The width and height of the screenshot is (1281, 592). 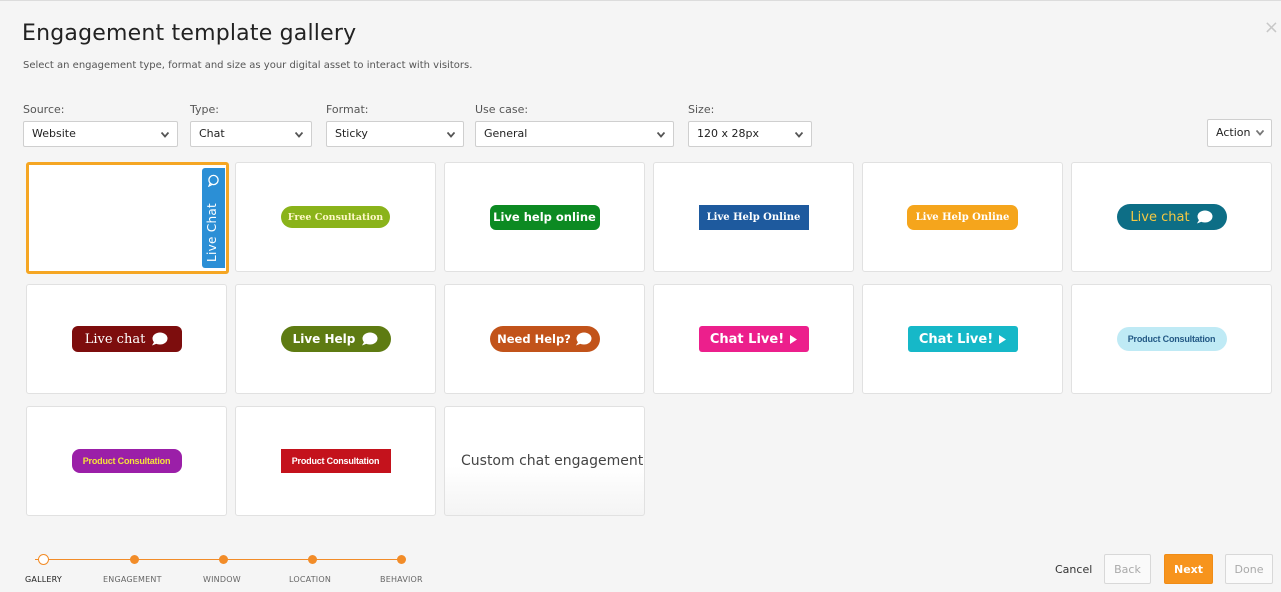 I want to click on use-case-filter: Use case: General, so click(x=574, y=125).